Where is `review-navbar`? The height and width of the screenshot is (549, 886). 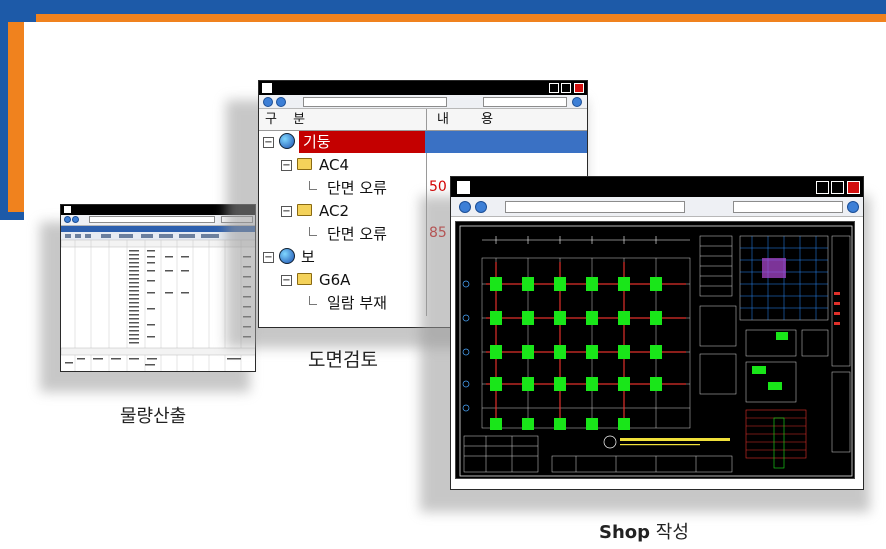 review-navbar is located at coordinates (423, 102).